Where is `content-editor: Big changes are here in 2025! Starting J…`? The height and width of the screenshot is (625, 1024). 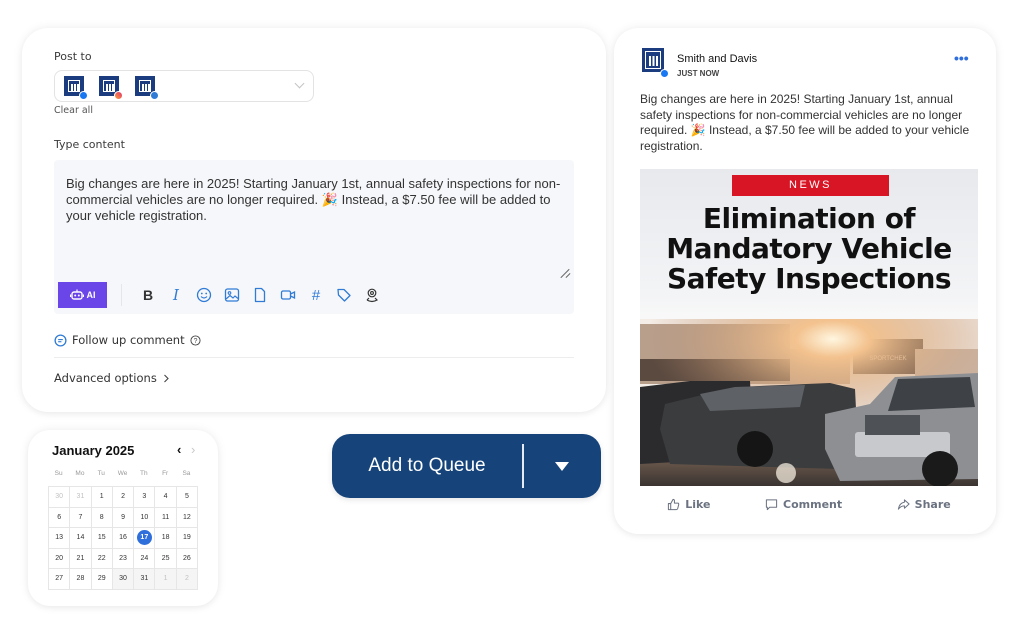
content-editor: Big changes are here in 2025! Starting J… is located at coordinates (314, 237).